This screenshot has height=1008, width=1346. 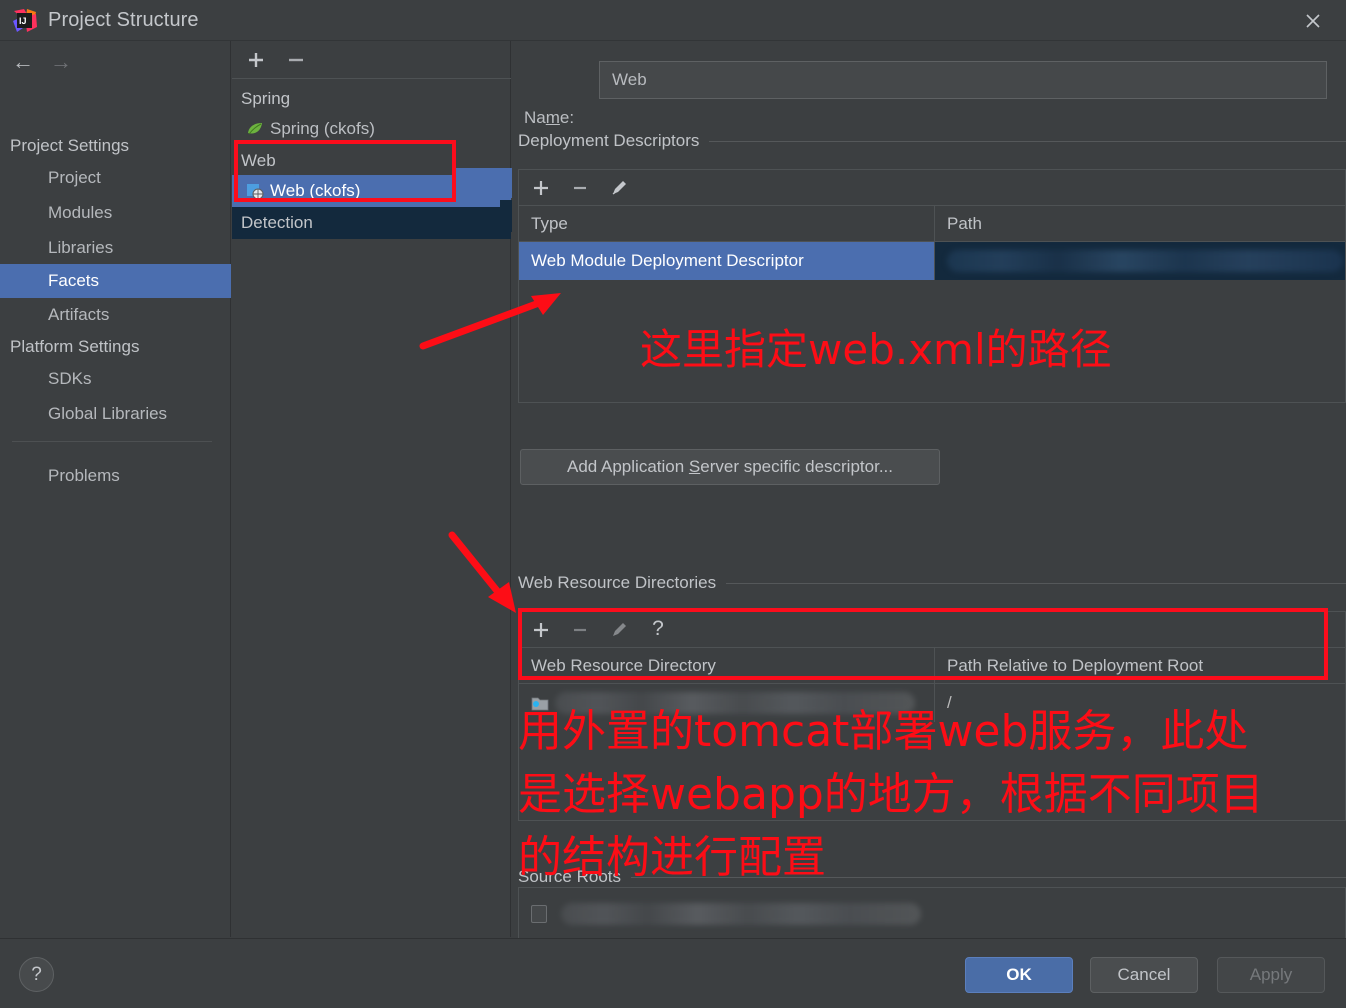 What do you see at coordinates (74, 280) in the screenshot?
I see `sidebar-item-label: Facets` at bounding box center [74, 280].